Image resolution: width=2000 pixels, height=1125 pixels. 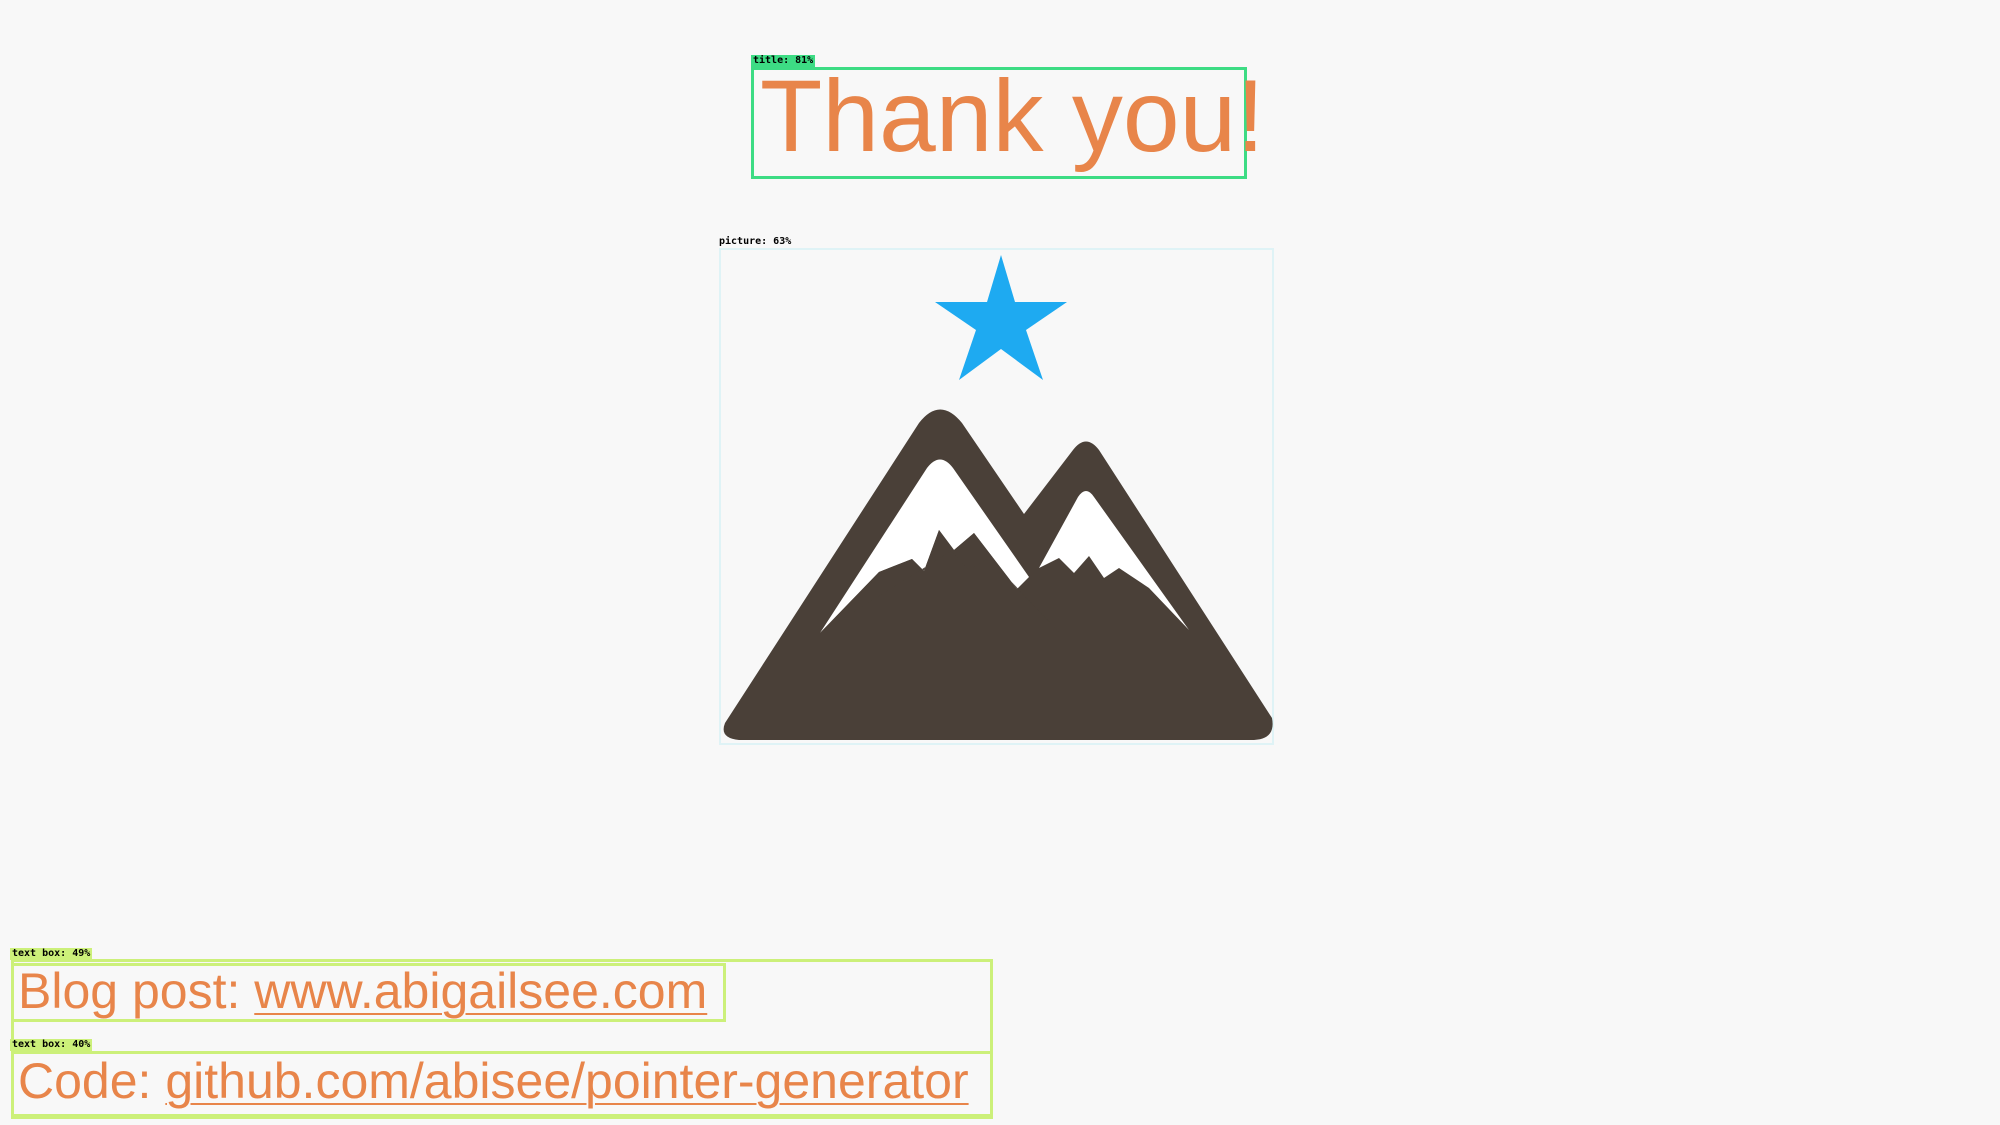 I want to click on blog-post-line: Blog post: www.abigailsee.com, so click(x=362, y=991).